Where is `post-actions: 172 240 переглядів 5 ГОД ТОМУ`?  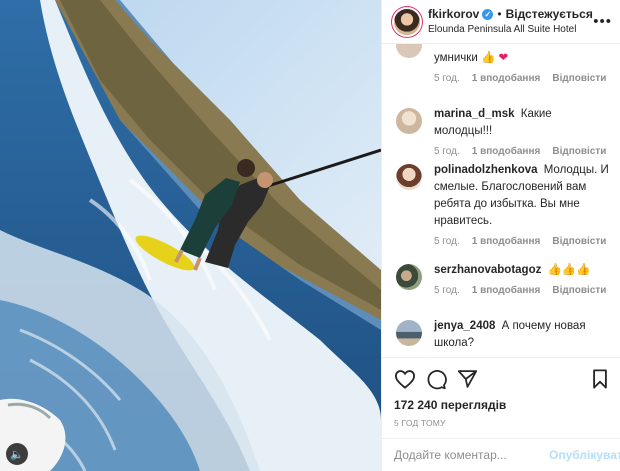
post-actions: 172 240 переглядів 5 ГОД ТОМУ is located at coordinates (501, 397).